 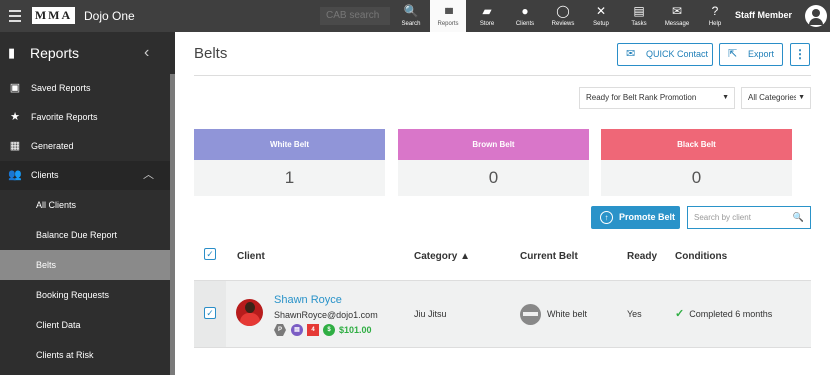 What do you see at coordinates (15, 146) in the screenshot?
I see `generated-report-icon: ▦` at bounding box center [15, 146].